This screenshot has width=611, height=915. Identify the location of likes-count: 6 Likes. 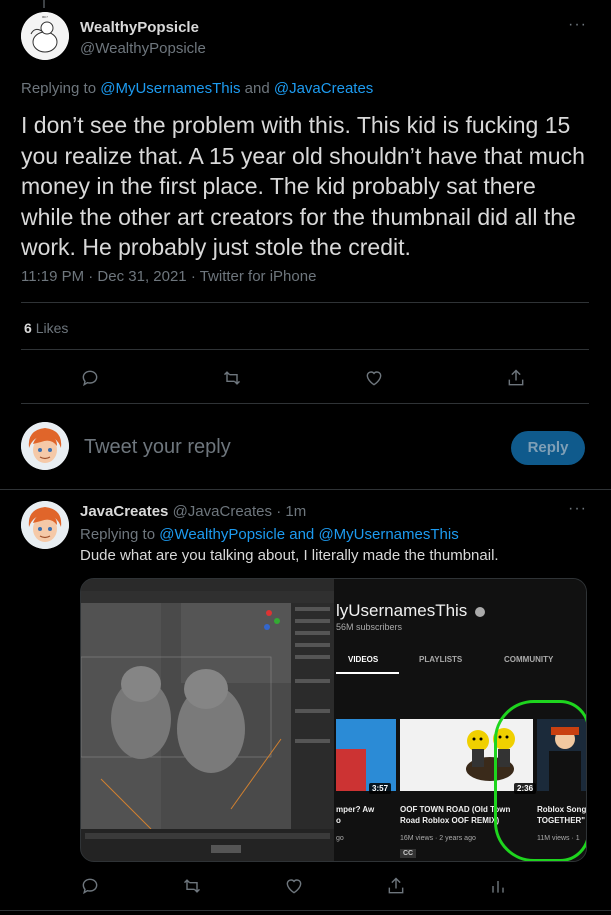
(46, 328).